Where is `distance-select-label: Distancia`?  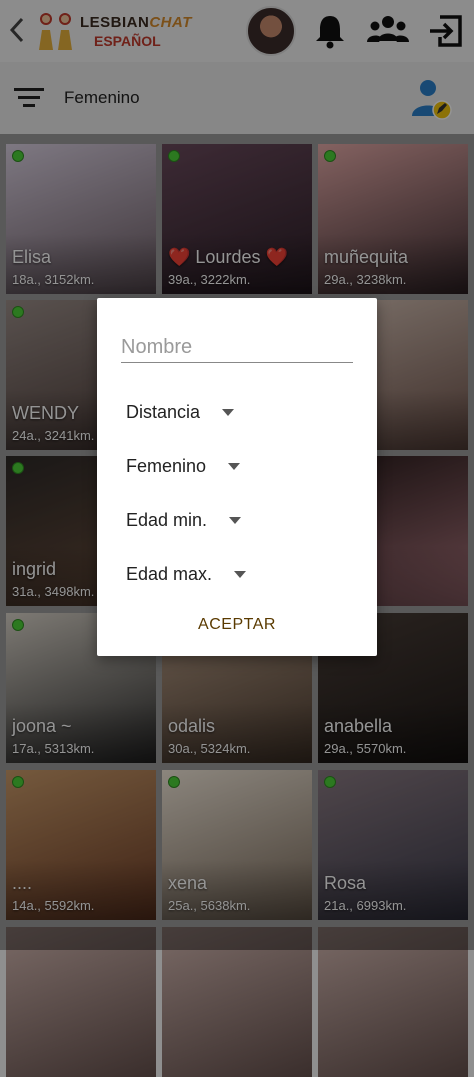
distance-select-label: Distancia is located at coordinates (163, 411).